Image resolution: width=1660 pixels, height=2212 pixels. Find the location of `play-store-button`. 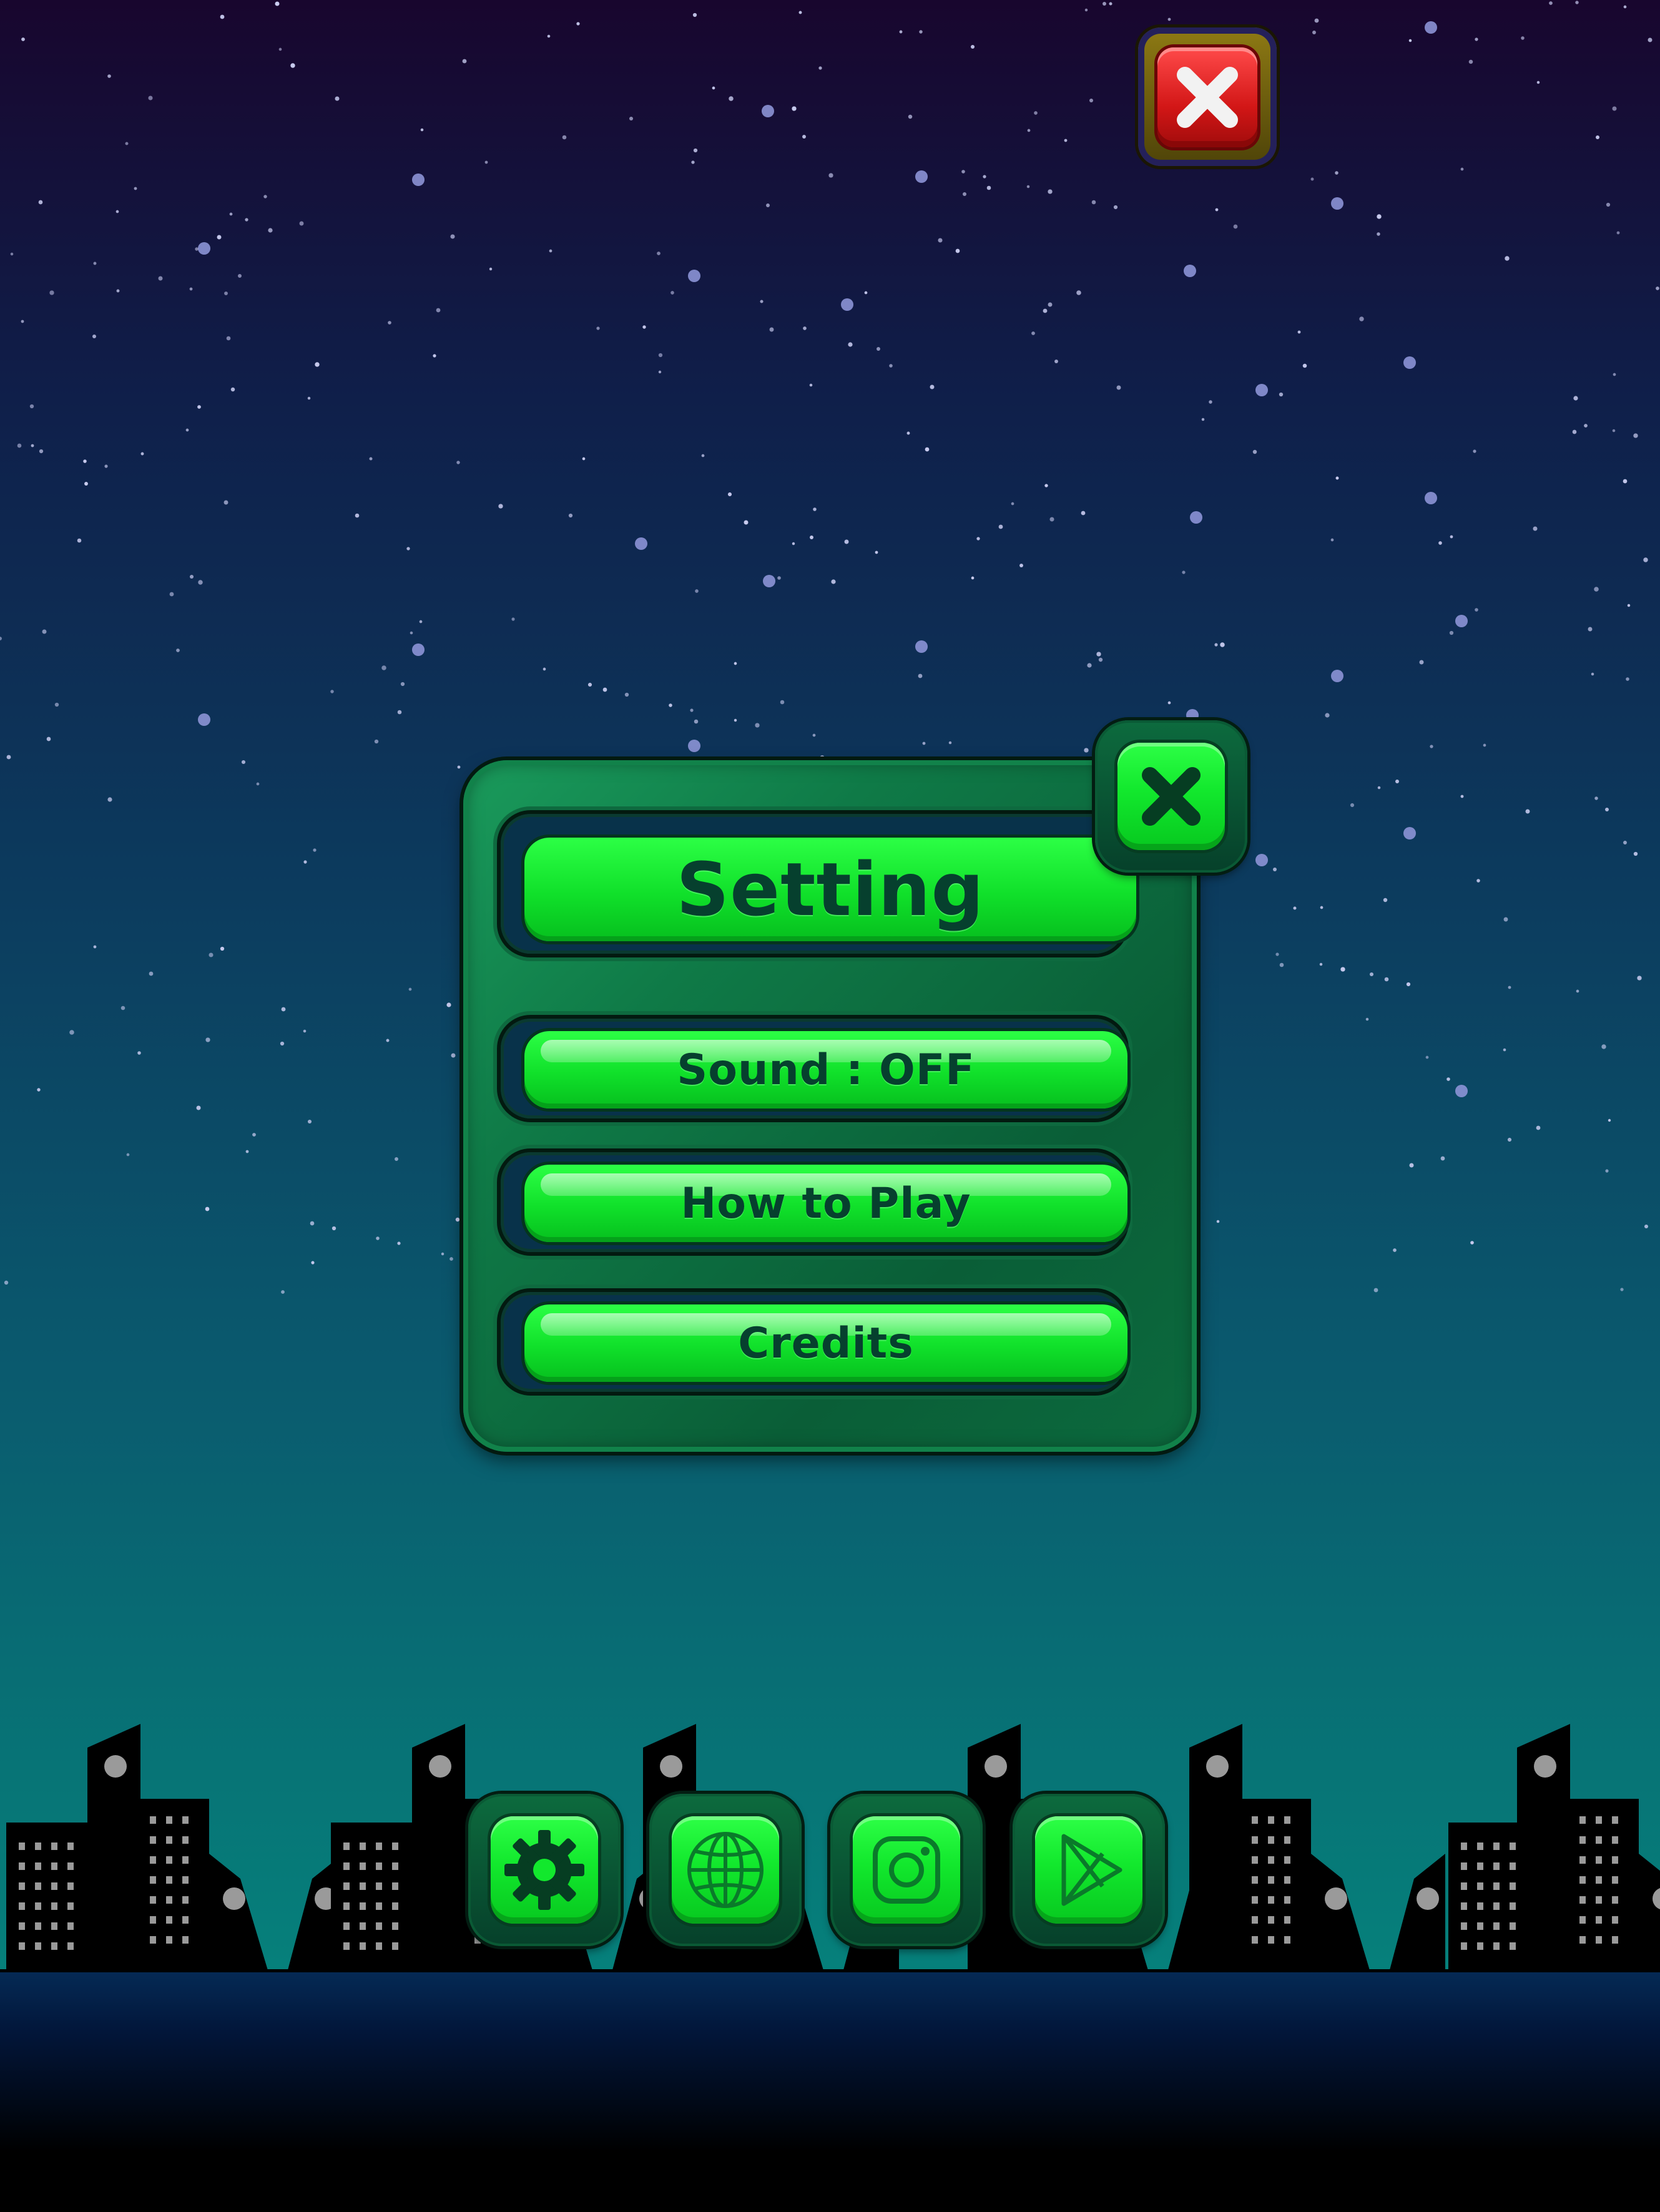

play-store-button is located at coordinates (1088, 1870).